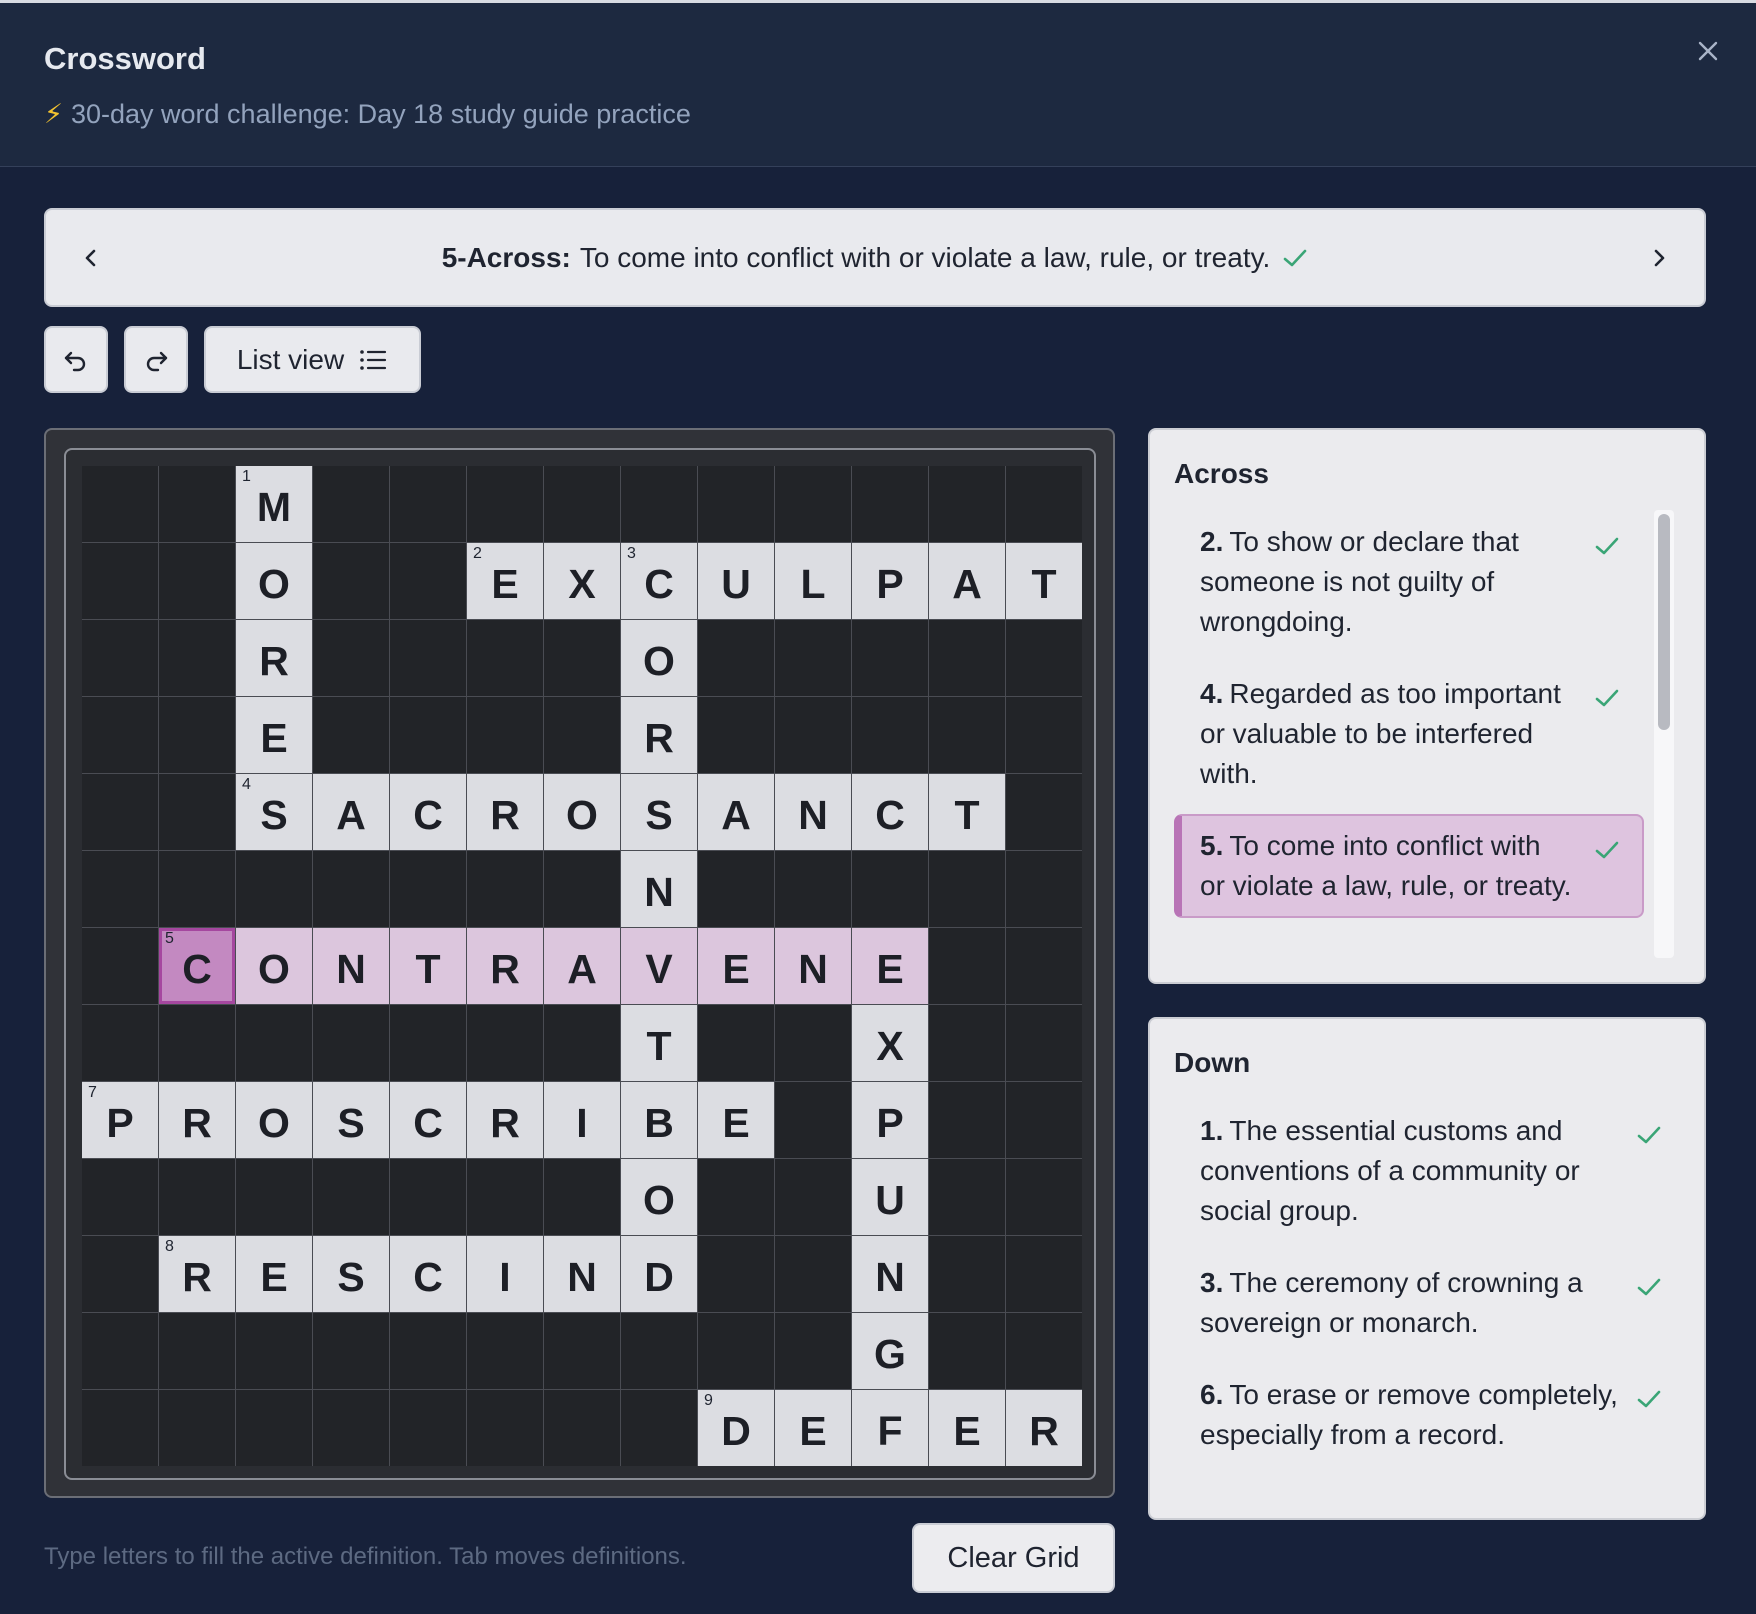 The width and height of the screenshot is (1756, 1614). I want to click on letter-cell: F, so click(890, 1428).